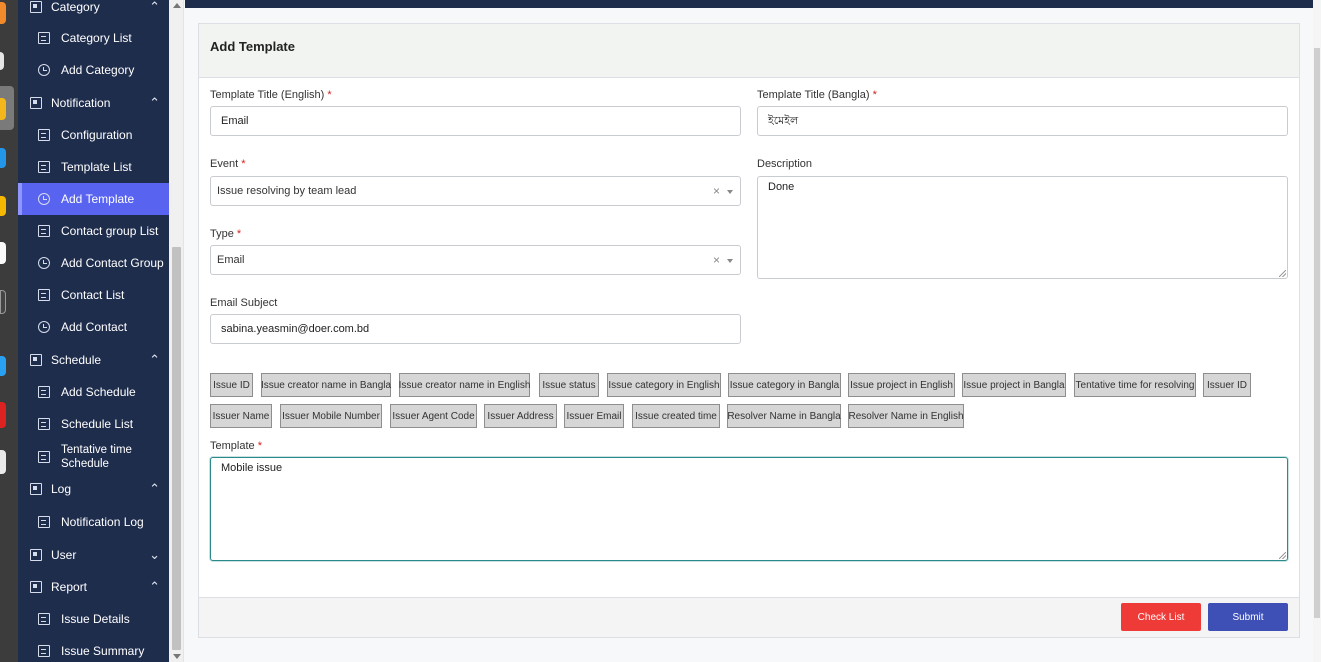  I want to click on sidebar-item-category: Category ⌃, so click(93, 10).